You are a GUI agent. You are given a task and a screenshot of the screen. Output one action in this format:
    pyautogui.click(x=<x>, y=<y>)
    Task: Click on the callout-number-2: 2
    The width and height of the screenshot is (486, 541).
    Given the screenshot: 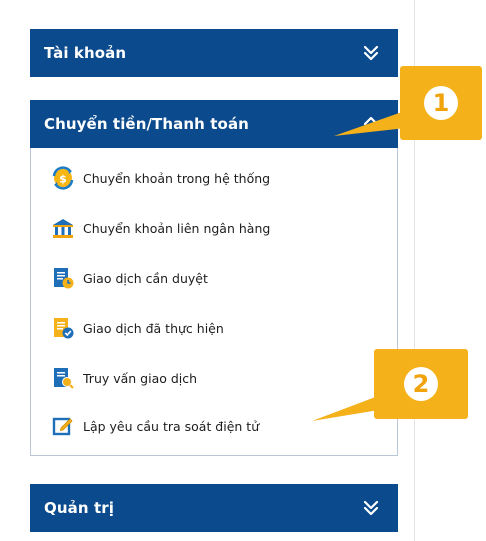 What is the action you would take?
    pyautogui.click(x=421, y=384)
    